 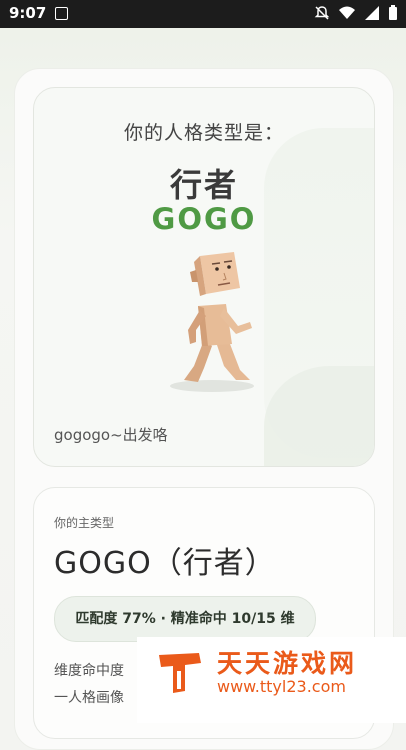 I want to click on walking-character-illustration, so click(x=212, y=322).